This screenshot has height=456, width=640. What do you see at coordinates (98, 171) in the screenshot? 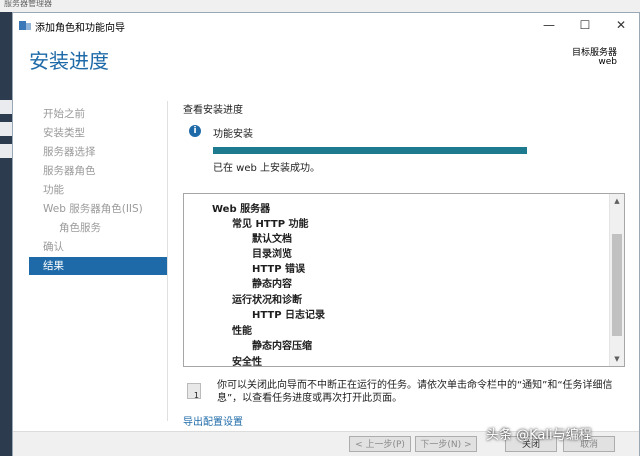
I see `step-server-roles: 服务器角色` at bounding box center [98, 171].